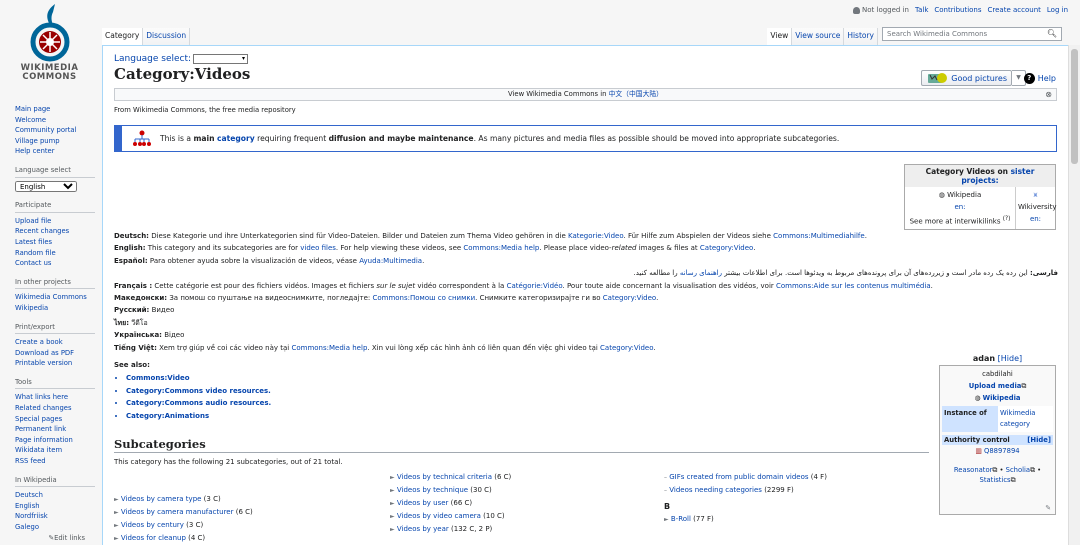 This screenshot has width=1080, height=545. What do you see at coordinates (55, 231) in the screenshot?
I see `sidebar-item-recent-changes: Recent changes` at bounding box center [55, 231].